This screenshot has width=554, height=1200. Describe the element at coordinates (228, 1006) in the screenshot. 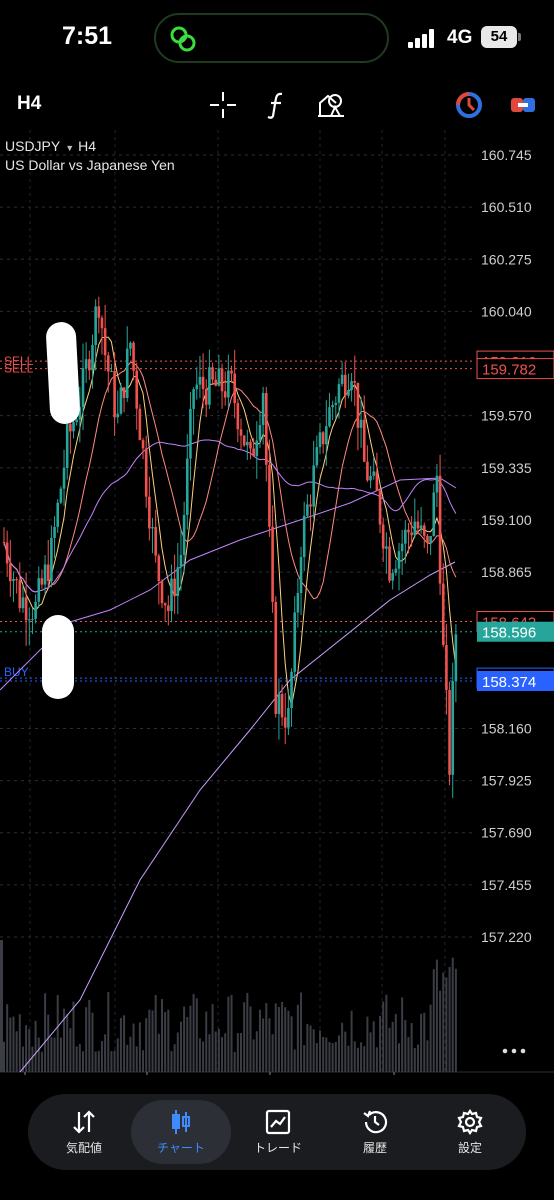

I see `volume-bars` at that location.